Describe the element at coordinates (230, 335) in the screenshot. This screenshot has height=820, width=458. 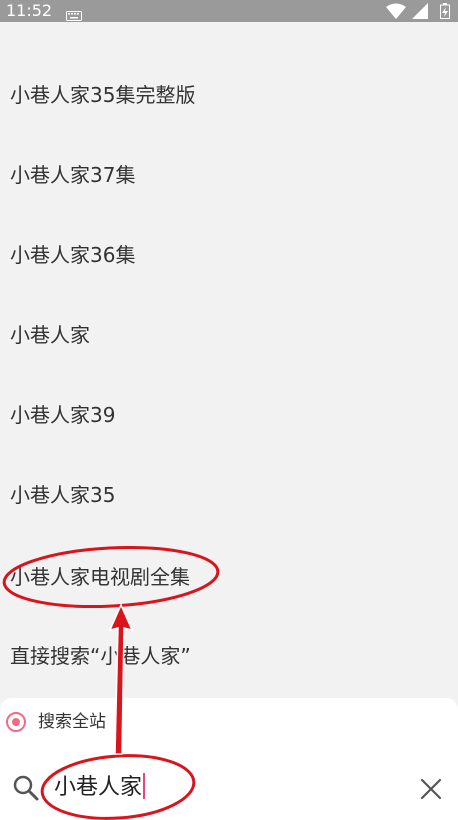
I see `suggestion-item: 小巷人家` at that location.